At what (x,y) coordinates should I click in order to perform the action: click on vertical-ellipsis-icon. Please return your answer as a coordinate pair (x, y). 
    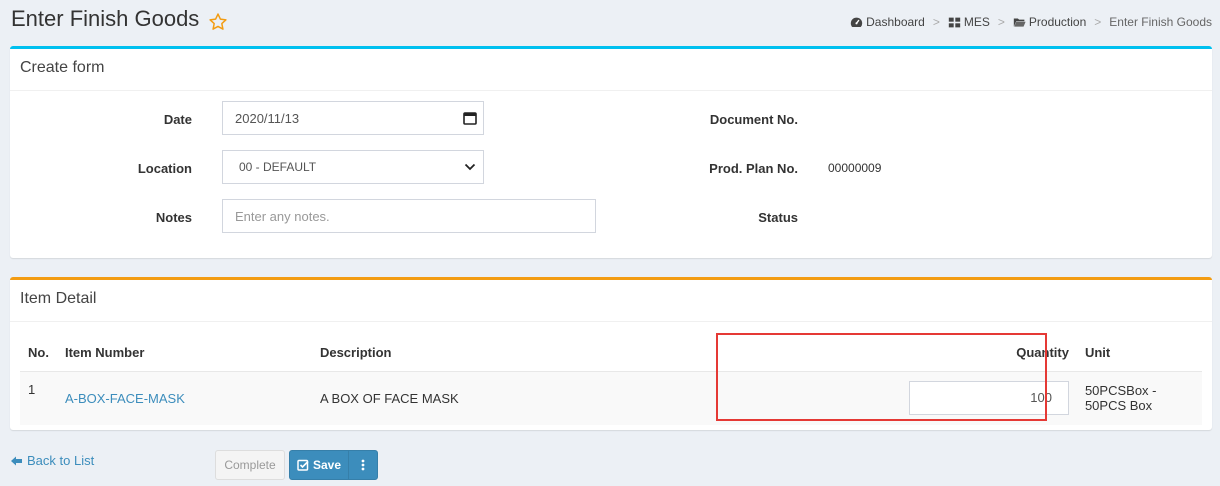
    Looking at the image, I should click on (363, 465).